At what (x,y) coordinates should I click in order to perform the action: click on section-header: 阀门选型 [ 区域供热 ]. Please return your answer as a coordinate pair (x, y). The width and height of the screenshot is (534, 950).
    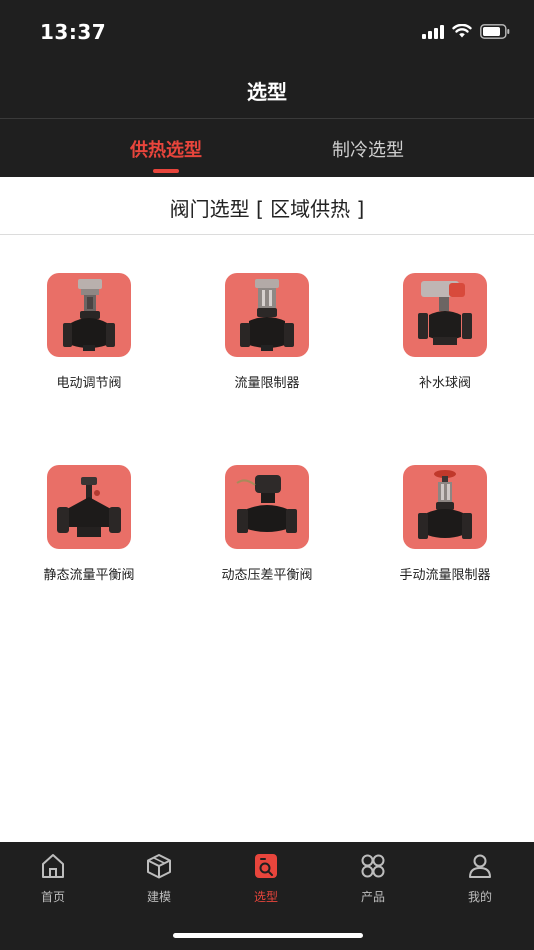
    Looking at the image, I should click on (267, 206).